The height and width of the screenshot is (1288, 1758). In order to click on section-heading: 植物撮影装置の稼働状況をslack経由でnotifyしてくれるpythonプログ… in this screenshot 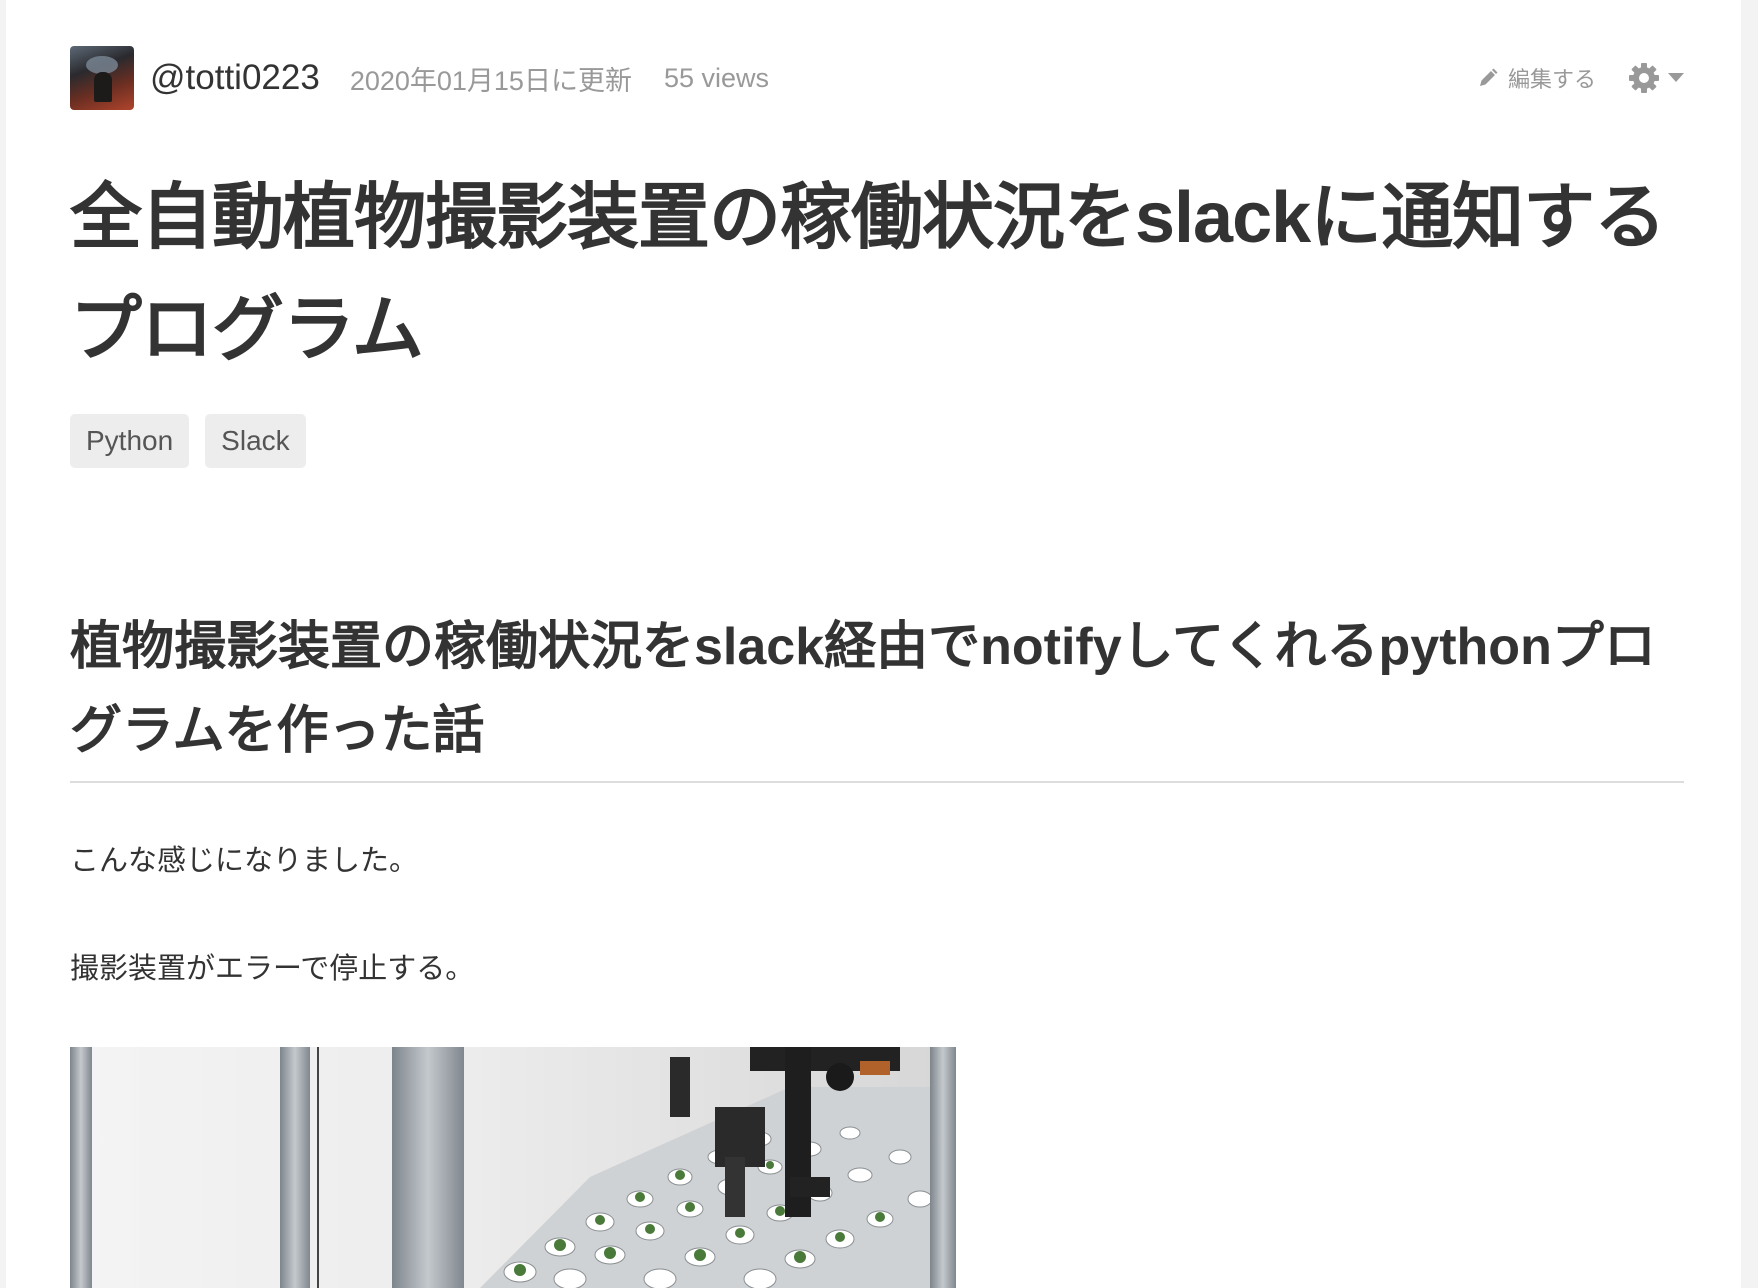, I will do `click(877, 694)`.